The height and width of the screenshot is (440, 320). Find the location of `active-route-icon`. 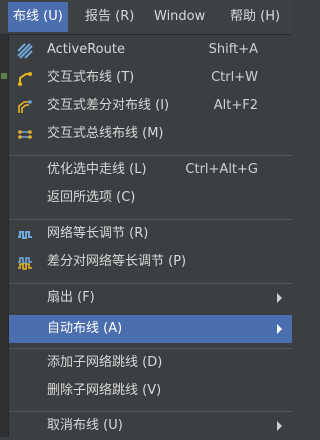

active-route-icon is located at coordinates (25, 50).